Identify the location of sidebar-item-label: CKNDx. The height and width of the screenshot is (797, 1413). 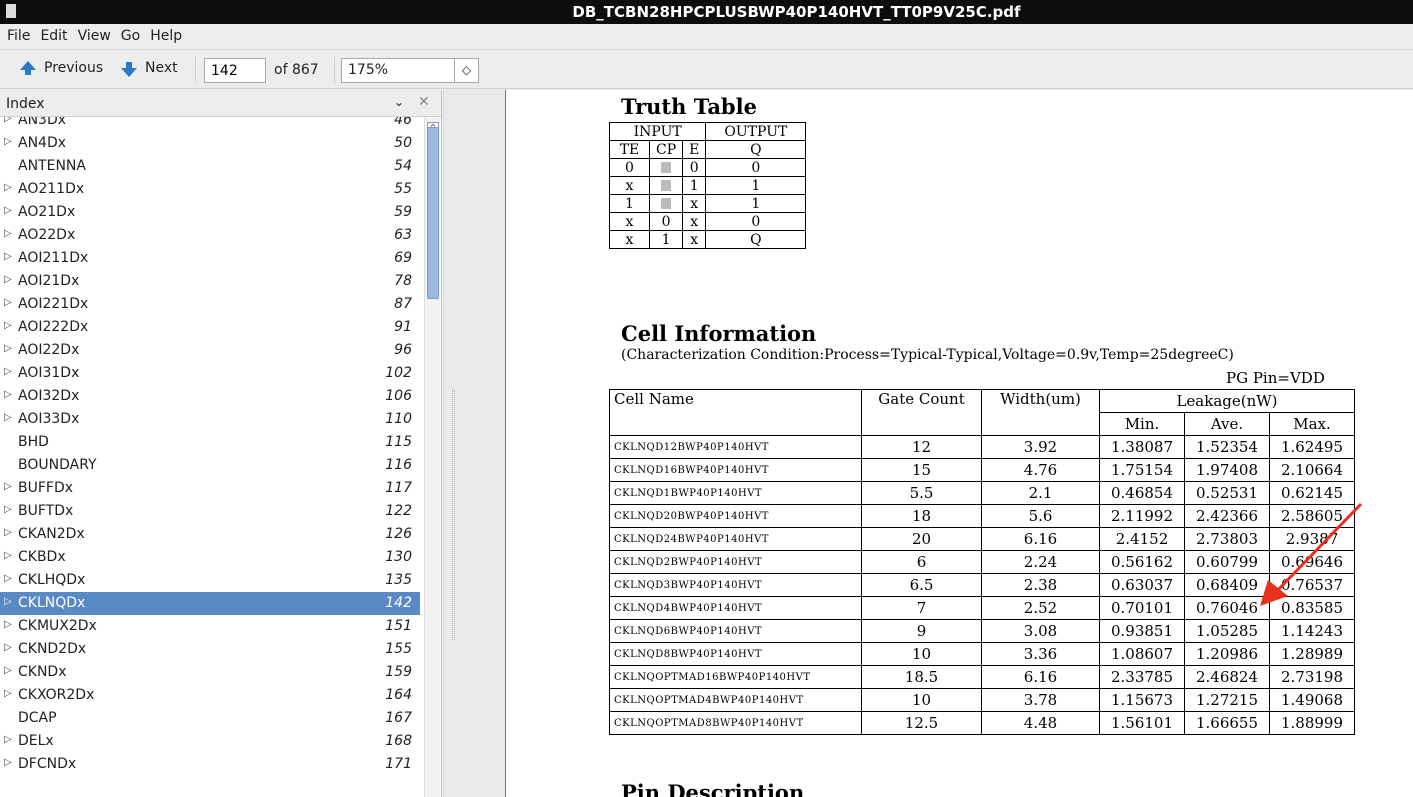
(42, 672).